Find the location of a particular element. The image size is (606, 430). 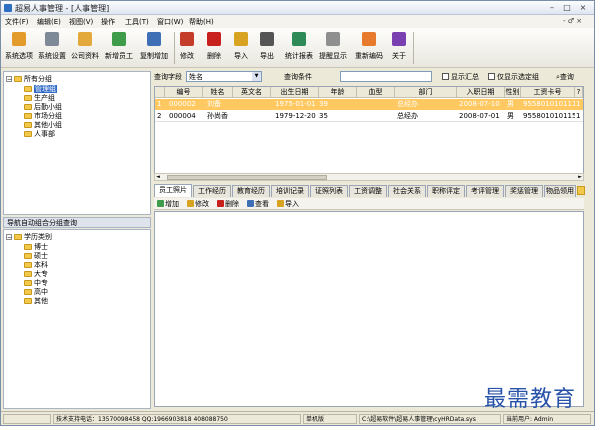

col-header-card: 工资卡号 is located at coordinates (548, 92).